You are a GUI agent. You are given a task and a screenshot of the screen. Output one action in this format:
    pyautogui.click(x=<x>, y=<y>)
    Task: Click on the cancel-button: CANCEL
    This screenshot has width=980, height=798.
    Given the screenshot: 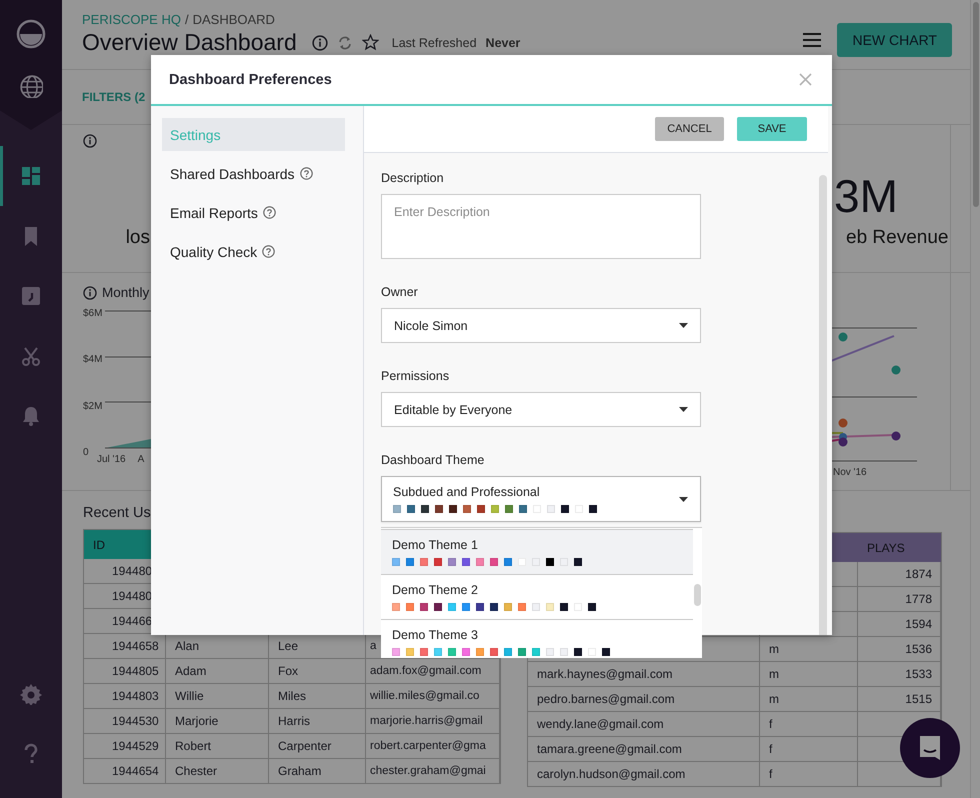 What is the action you would take?
    pyautogui.click(x=689, y=129)
    